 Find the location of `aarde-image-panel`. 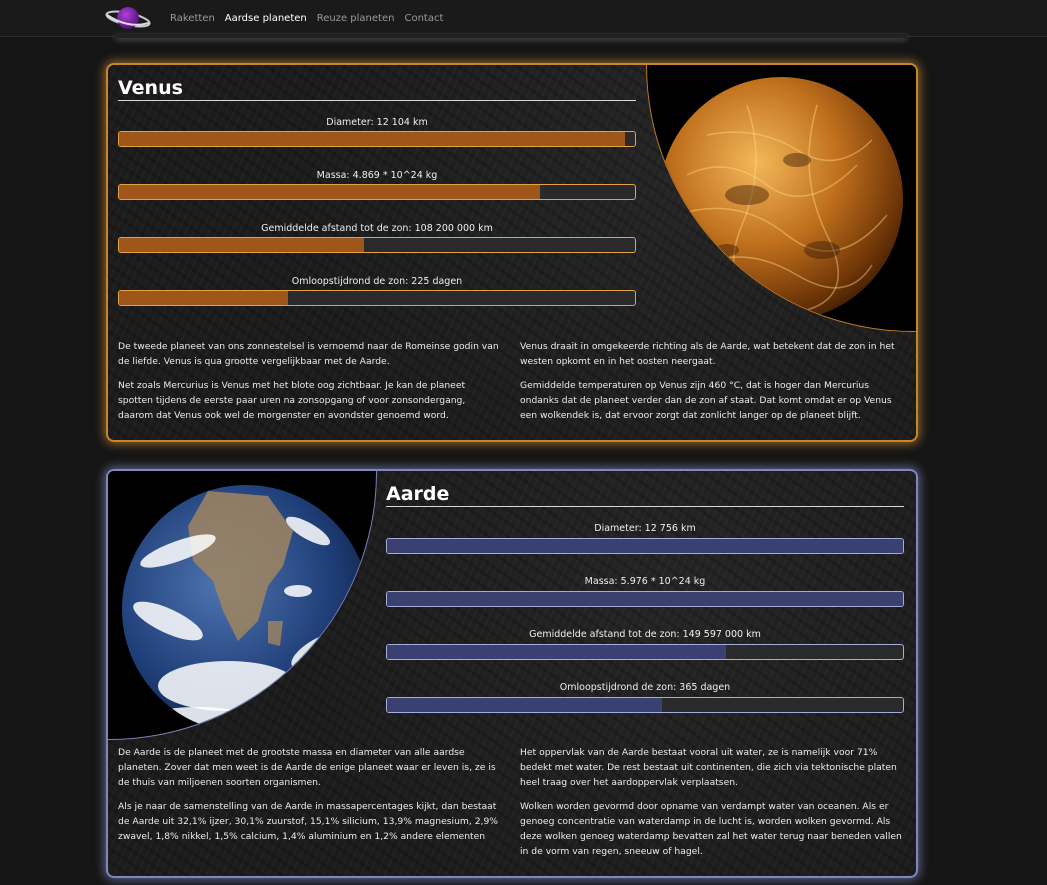

aarde-image-panel is located at coordinates (242, 605).